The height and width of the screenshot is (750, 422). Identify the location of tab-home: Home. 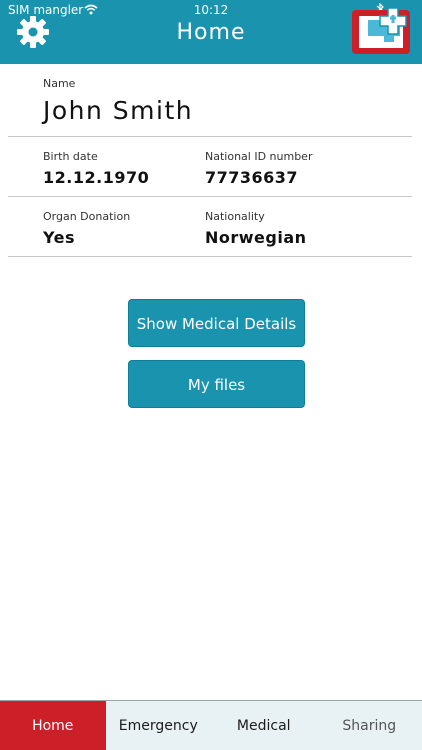
(53, 725).